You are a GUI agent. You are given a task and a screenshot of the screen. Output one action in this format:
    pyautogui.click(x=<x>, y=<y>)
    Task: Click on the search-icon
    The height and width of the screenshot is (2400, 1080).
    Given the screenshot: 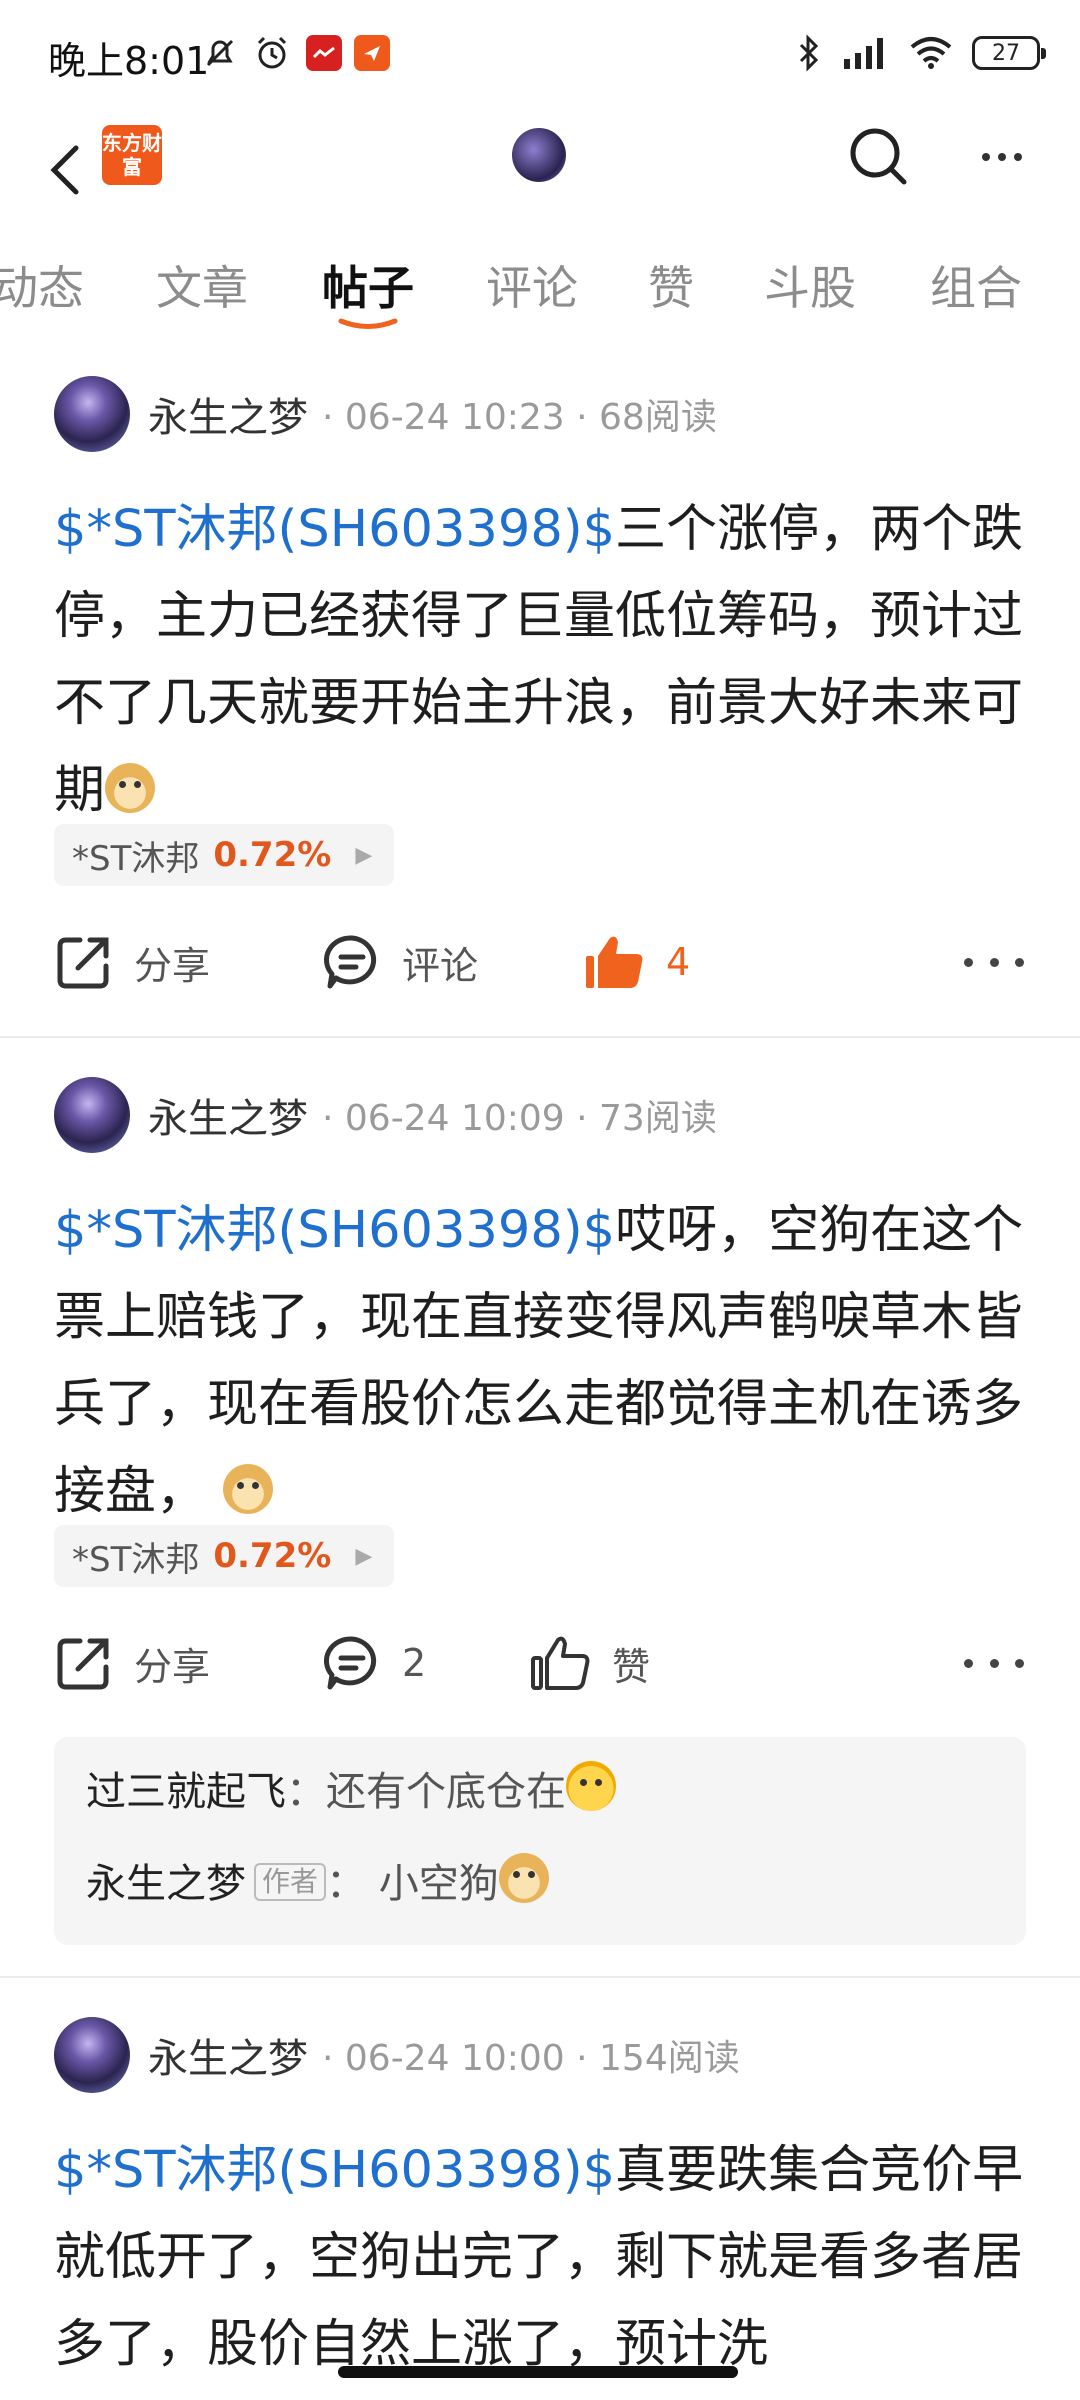 What is the action you would take?
    pyautogui.click(x=878, y=156)
    